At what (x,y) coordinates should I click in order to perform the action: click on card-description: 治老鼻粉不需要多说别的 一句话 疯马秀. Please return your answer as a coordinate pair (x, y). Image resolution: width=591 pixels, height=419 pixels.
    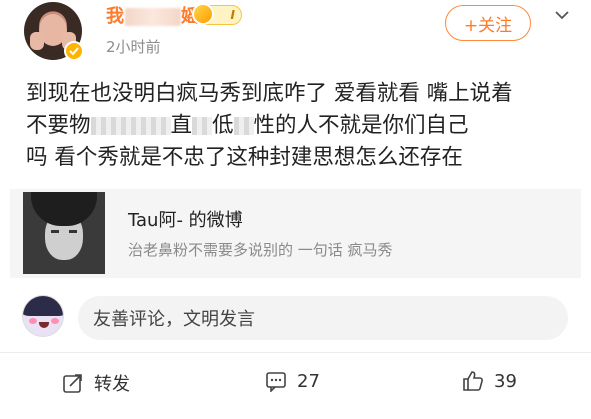
    Looking at the image, I should click on (260, 250).